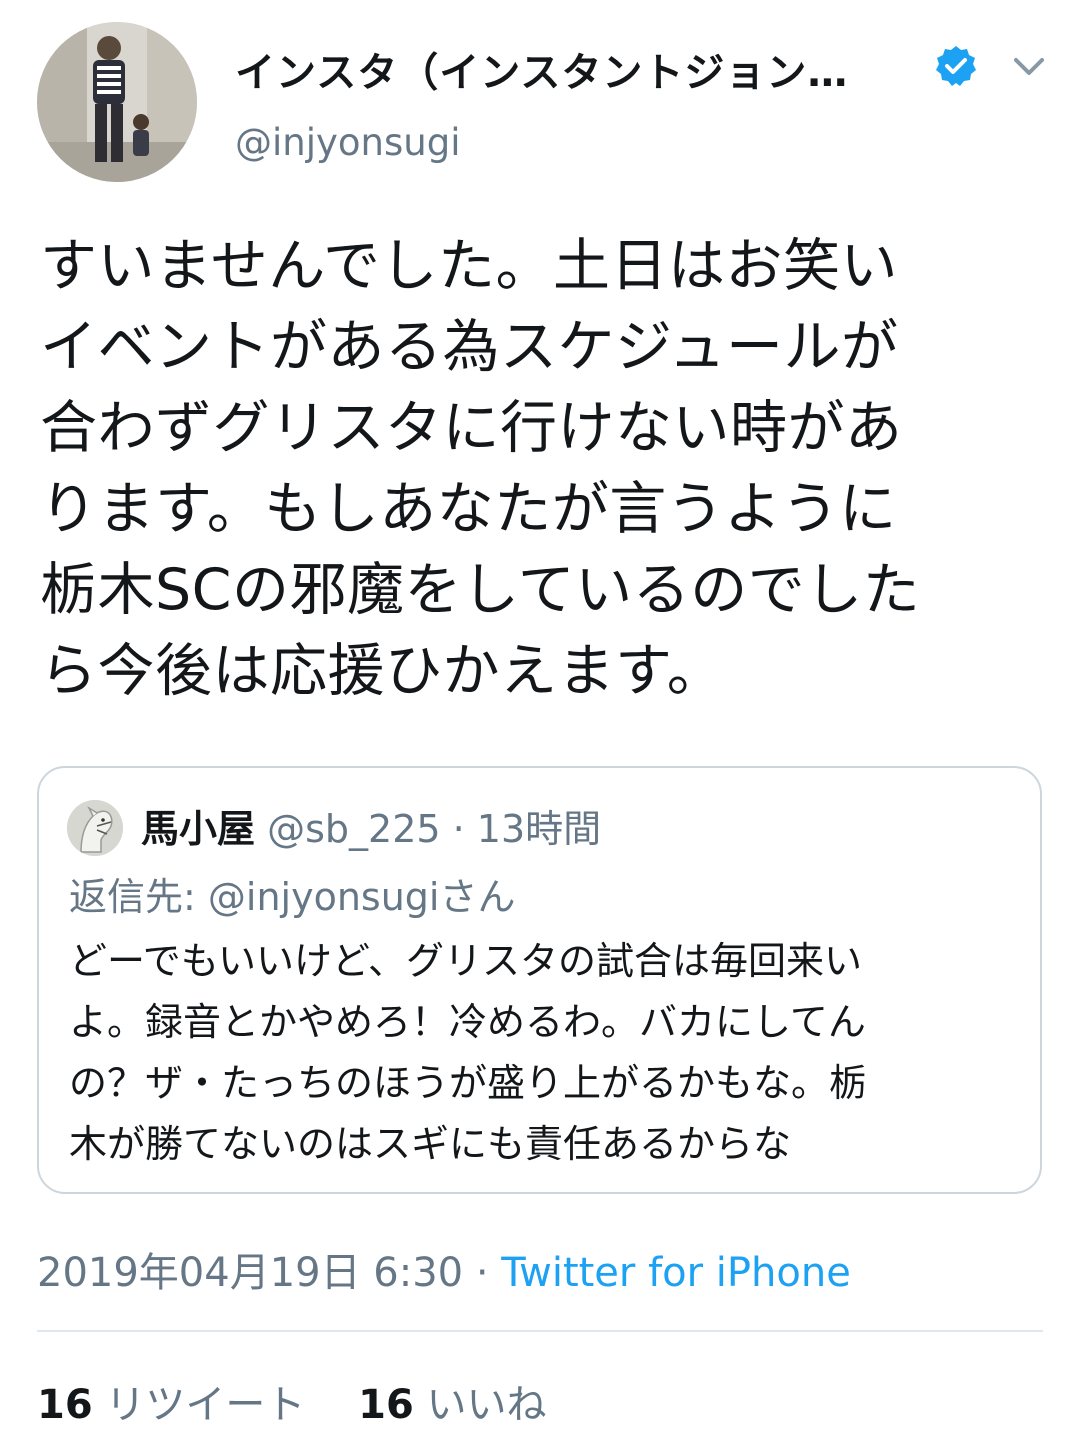  Describe the element at coordinates (434, 829) in the screenshot. I see `quote-author-meta: @sb_225 · 13時間` at that location.